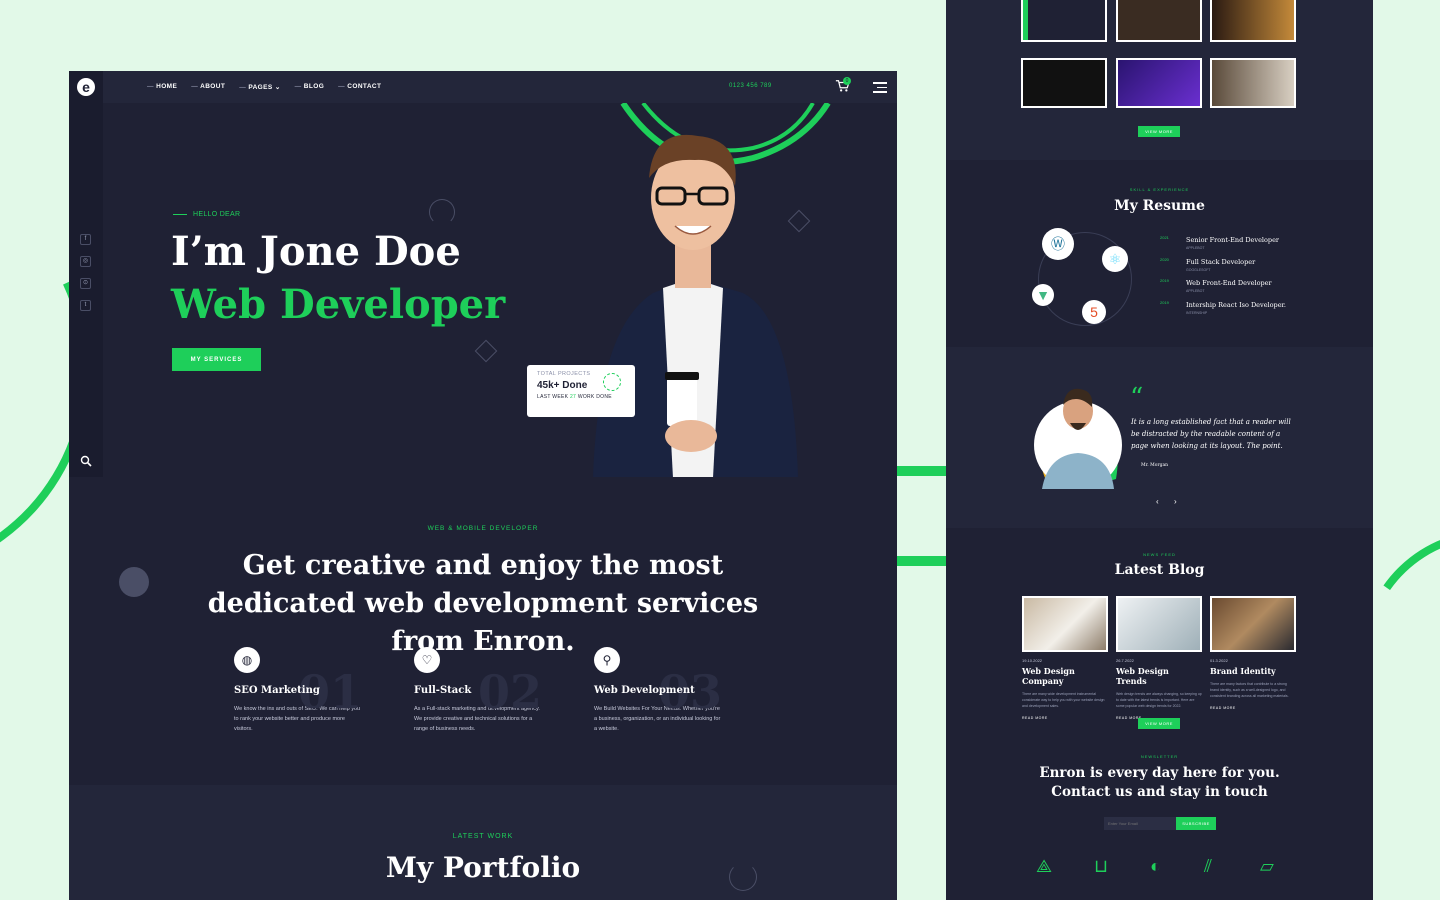  What do you see at coordinates (607, 660) in the screenshot?
I see `lightbulb-icon: ⚲` at bounding box center [607, 660].